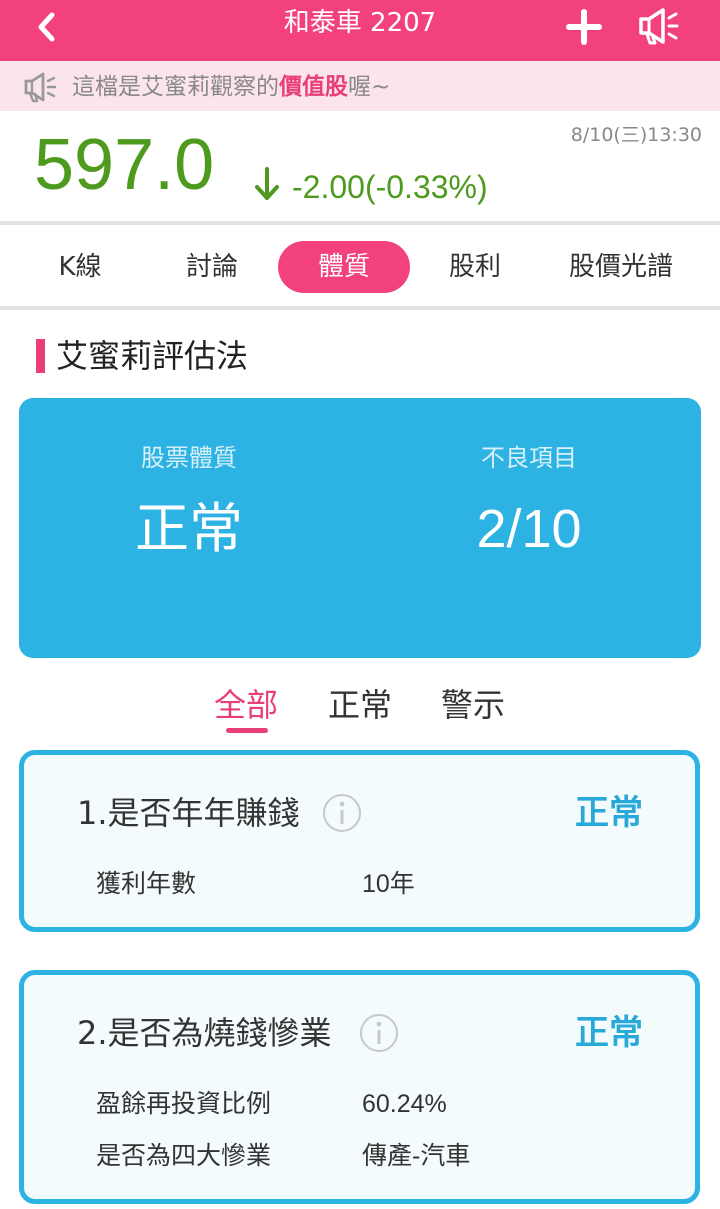 The height and width of the screenshot is (1209, 720). I want to click on notice-text: 這檔是艾蜜莉觀察的價值股喔~, so click(231, 87).